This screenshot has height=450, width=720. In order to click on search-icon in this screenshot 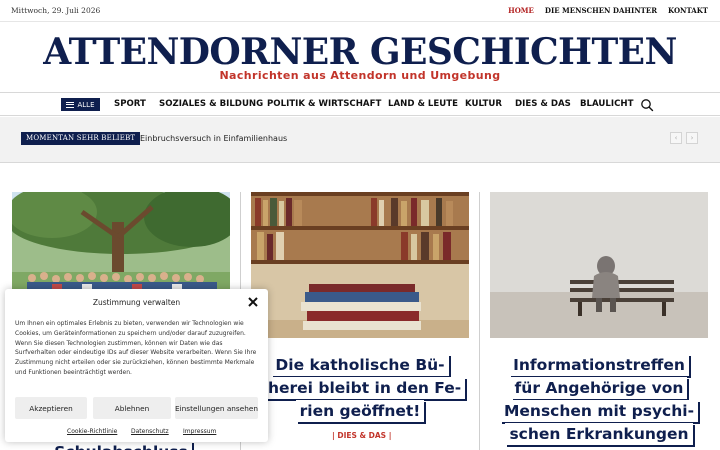, I will do `click(647, 105)`.